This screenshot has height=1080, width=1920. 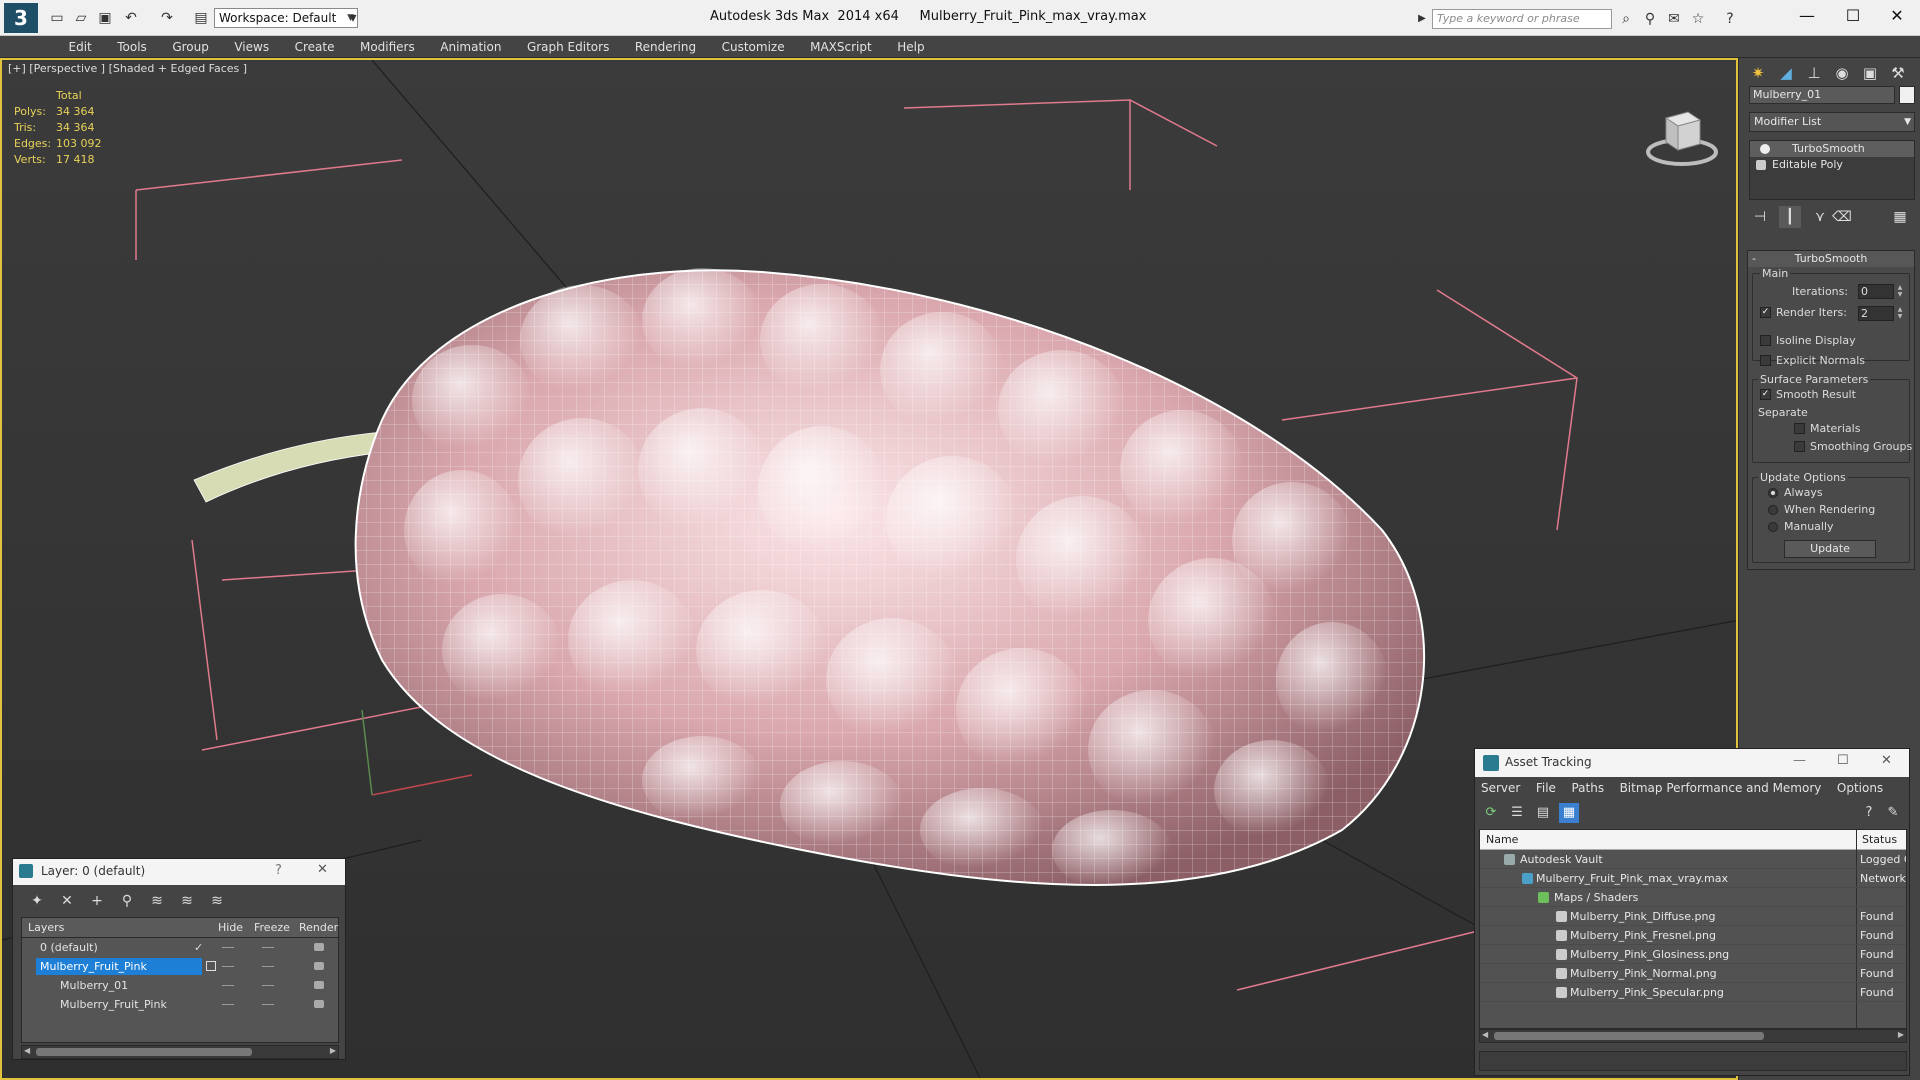 What do you see at coordinates (333, 1050) in the screenshot?
I see `scroll-right-icon: ▶` at bounding box center [333, 1050].